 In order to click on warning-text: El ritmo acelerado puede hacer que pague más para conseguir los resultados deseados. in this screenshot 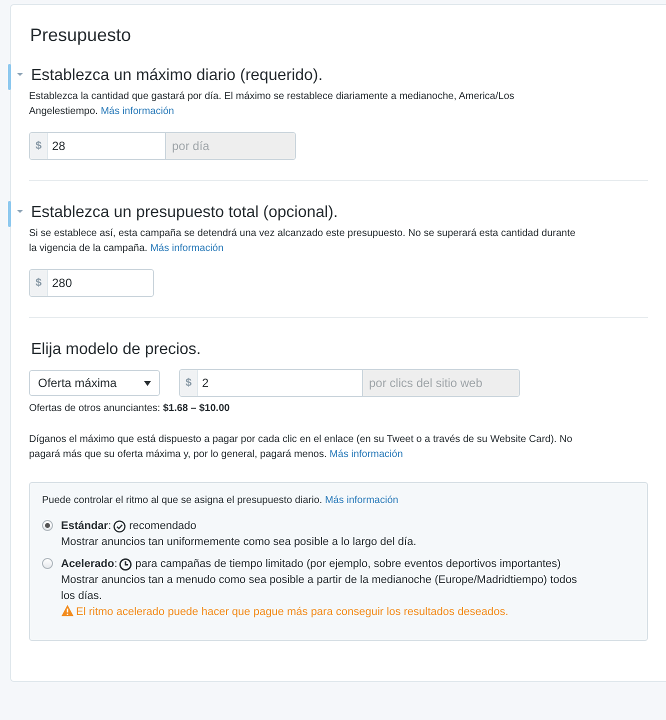, I will do `click(292, 612)`.